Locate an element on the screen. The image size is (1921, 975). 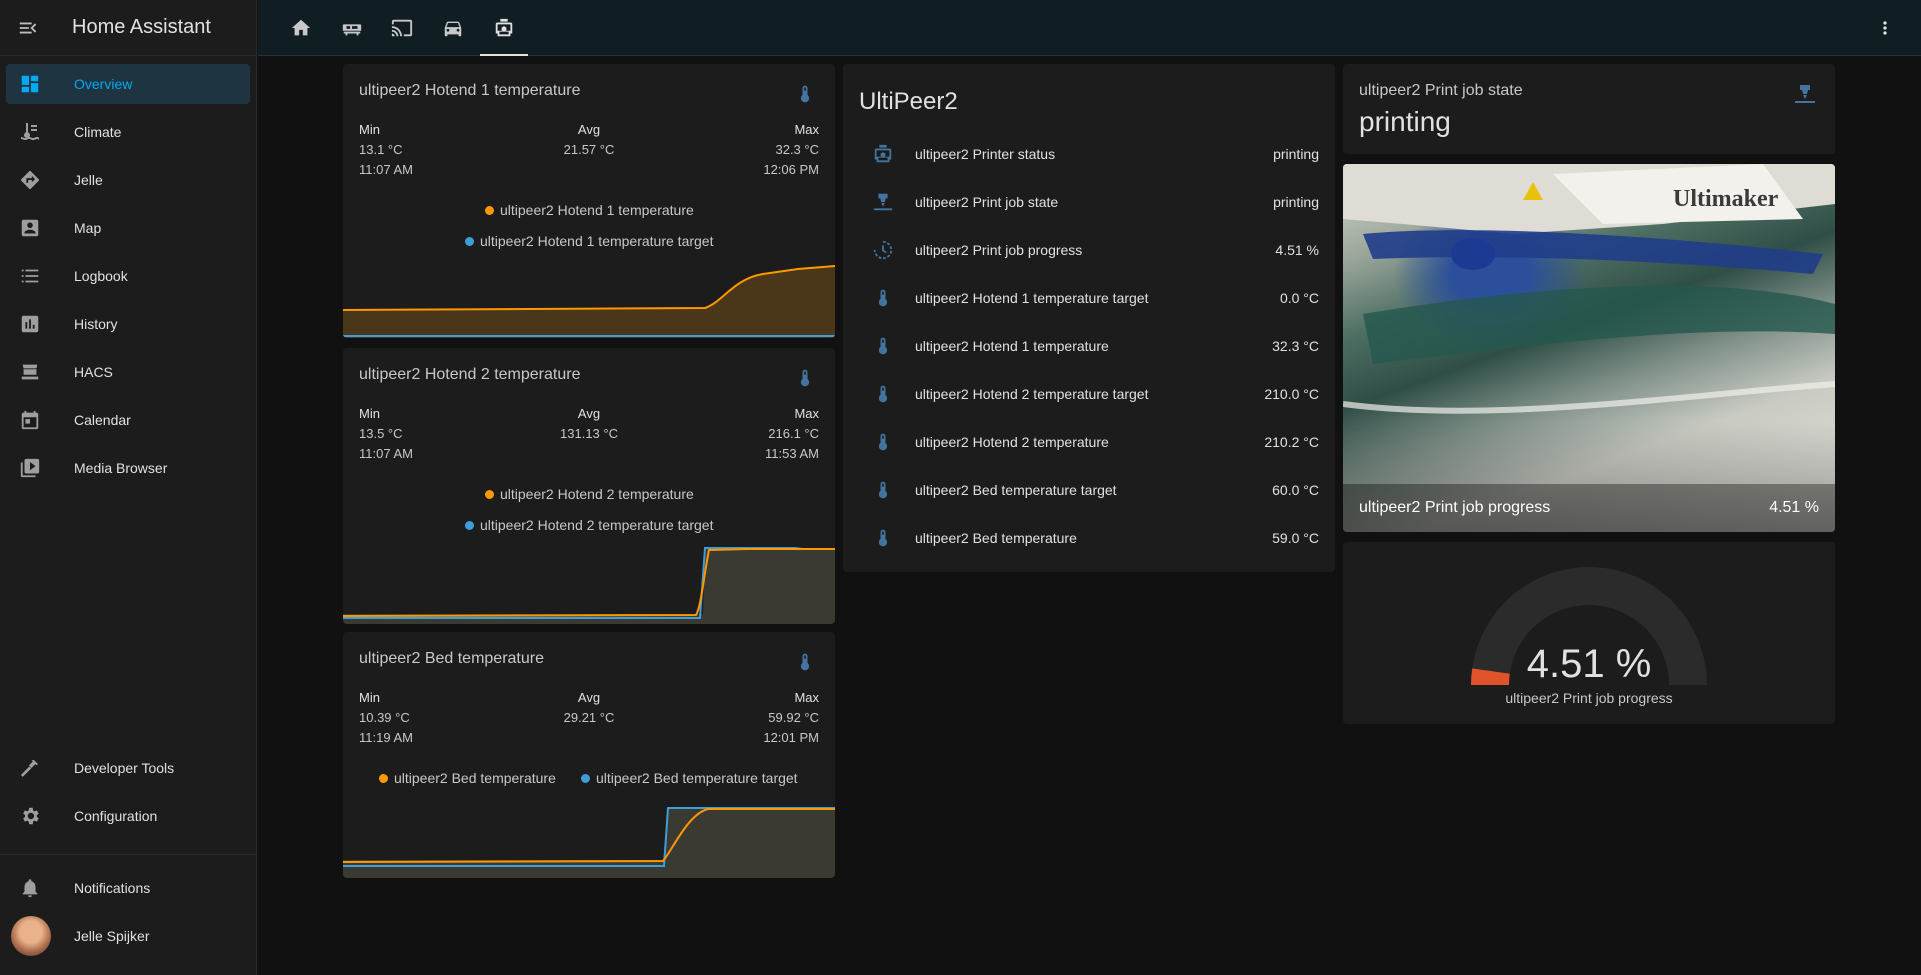
sidebar-item-overview: Overview is located at coordinates (128, 84).